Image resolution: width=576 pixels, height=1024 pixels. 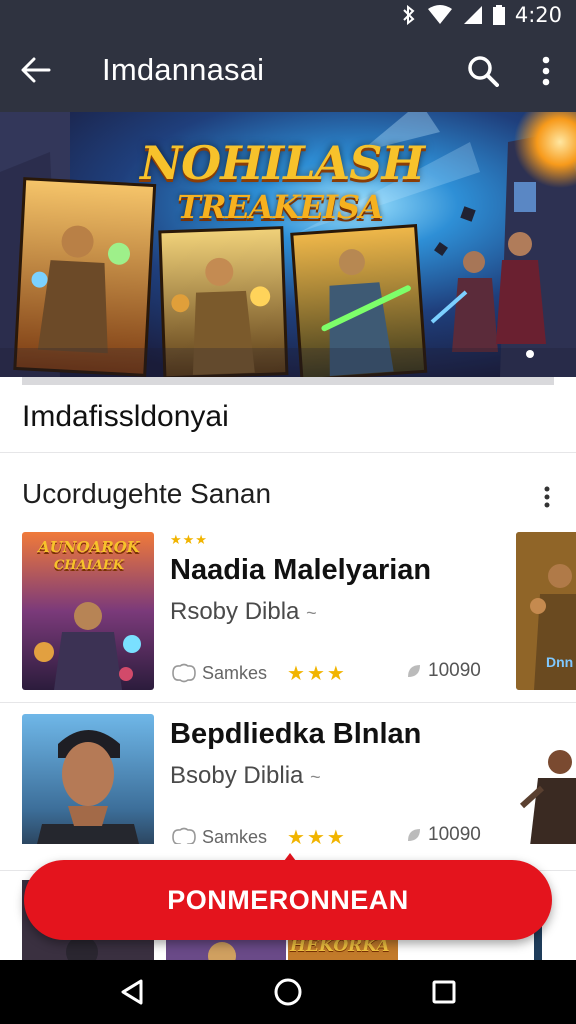 I want to click on author-name: Bsoby Diblia, so click(x=237, y=775).